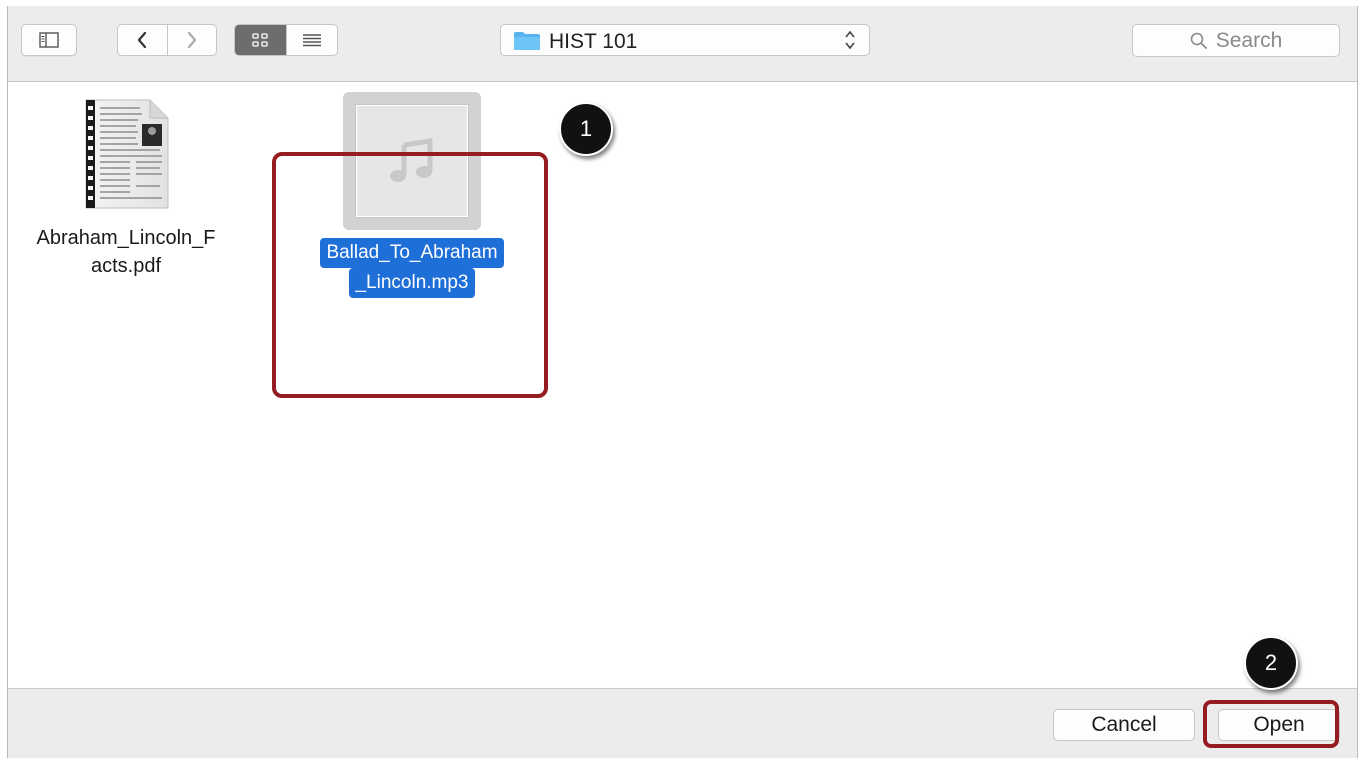 This screenshot has width=1365, height=765. I want to click on forward-button, so click(191, 40).